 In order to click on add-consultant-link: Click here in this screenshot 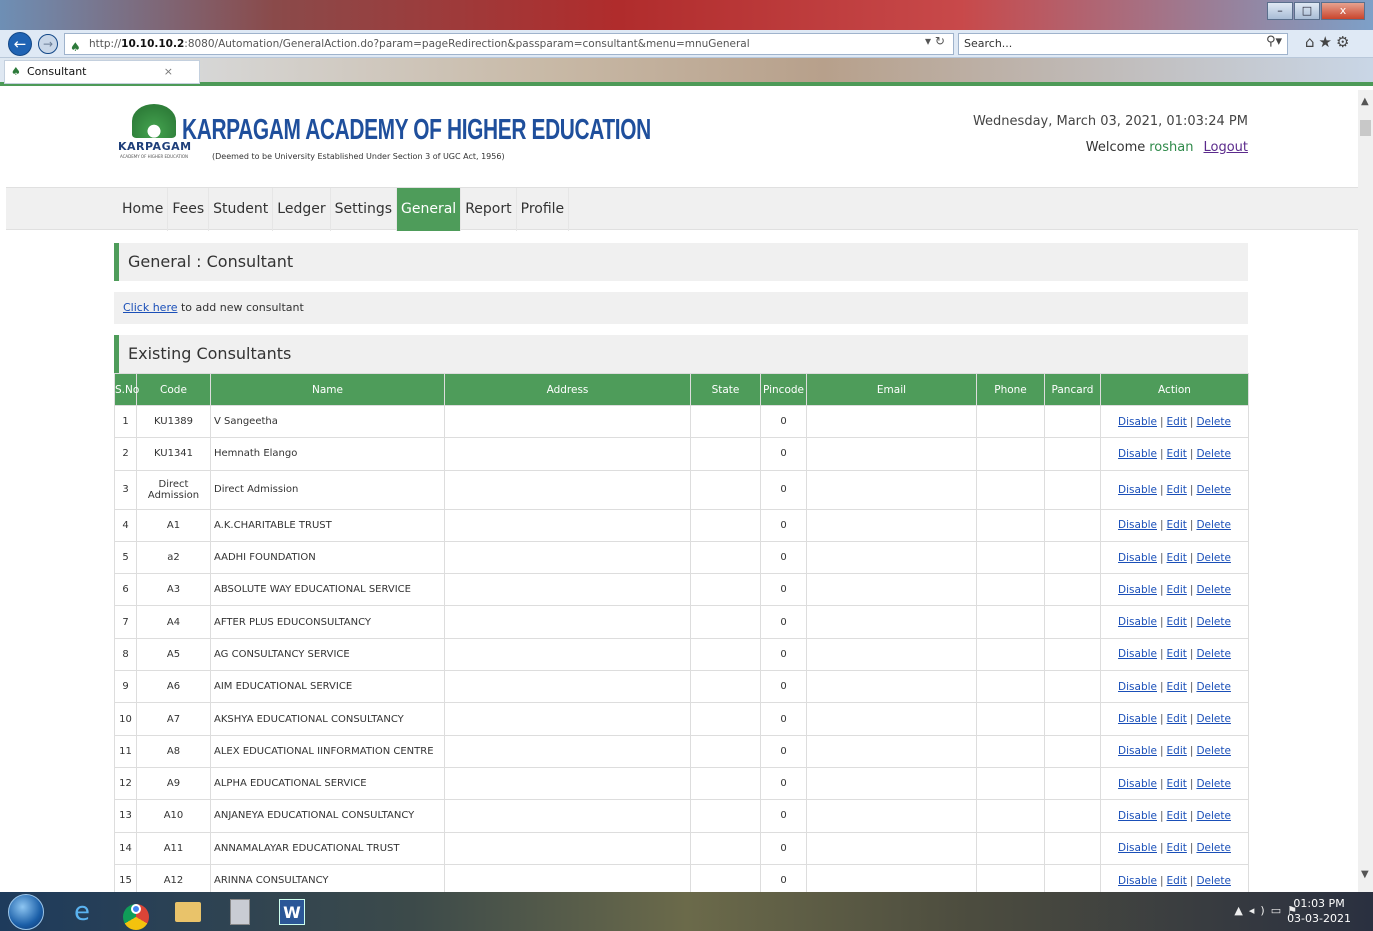, I will do `click(150, 307)`.